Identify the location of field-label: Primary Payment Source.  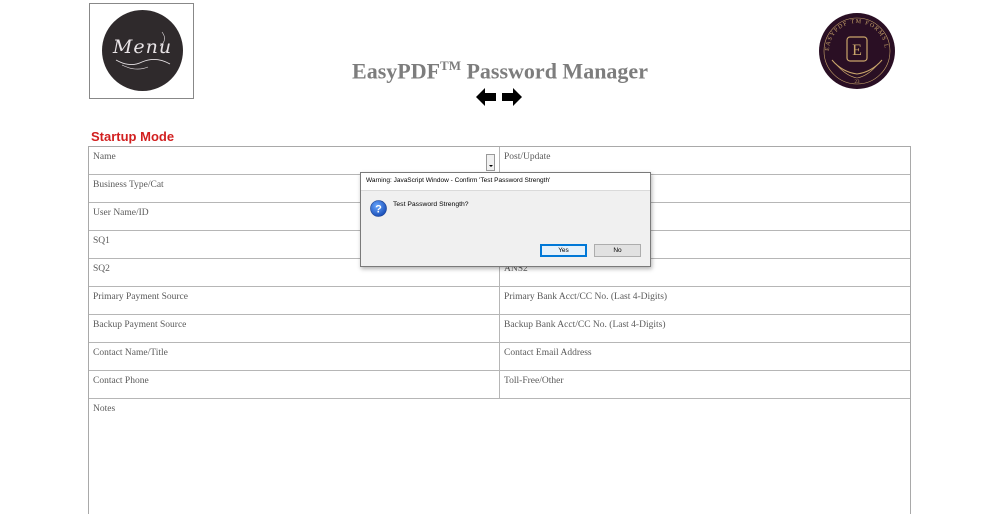
(140, 297).